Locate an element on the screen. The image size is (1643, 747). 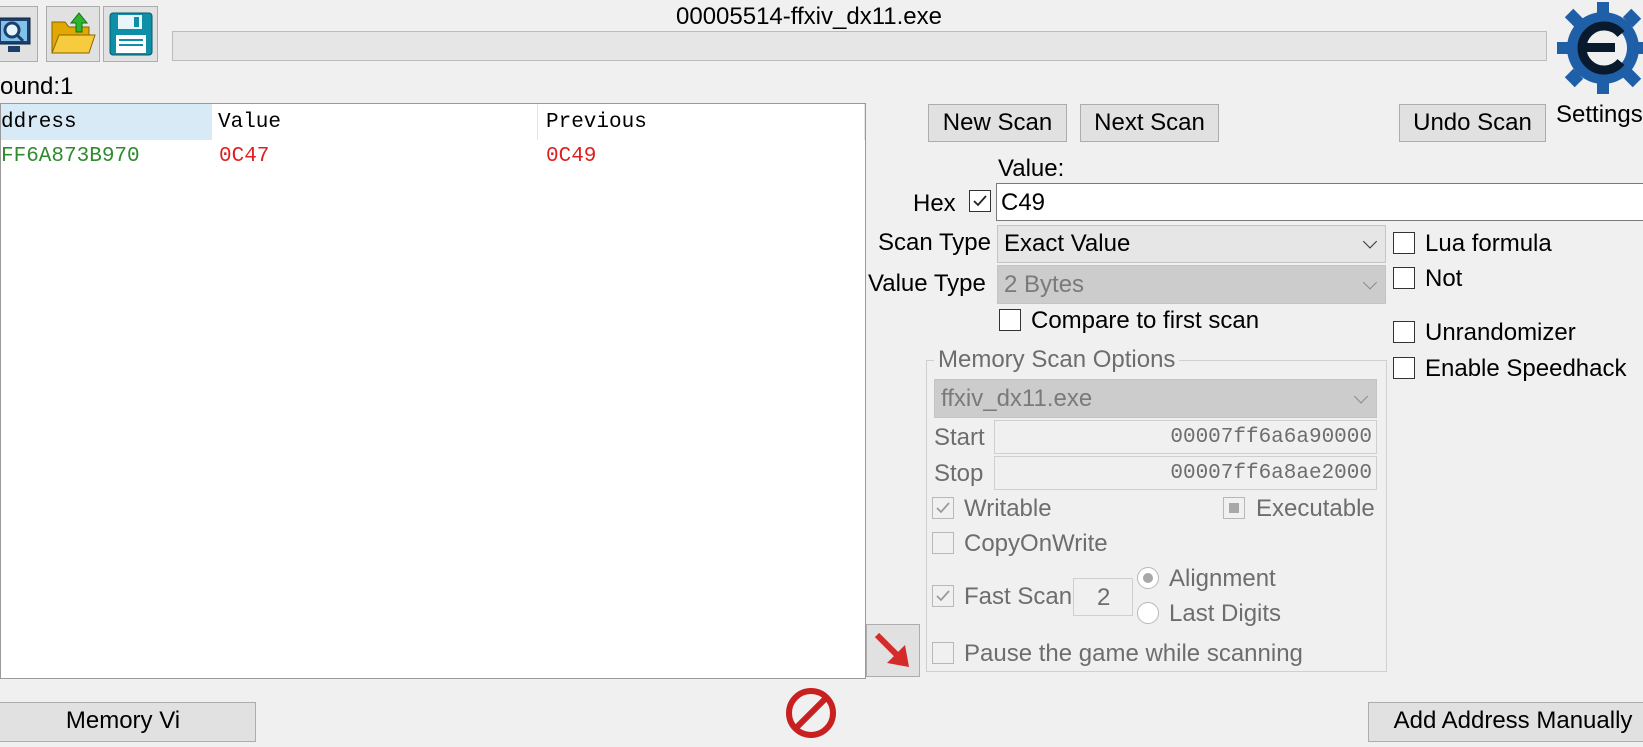
no-entry-icon is located at coordinates (811, 713).